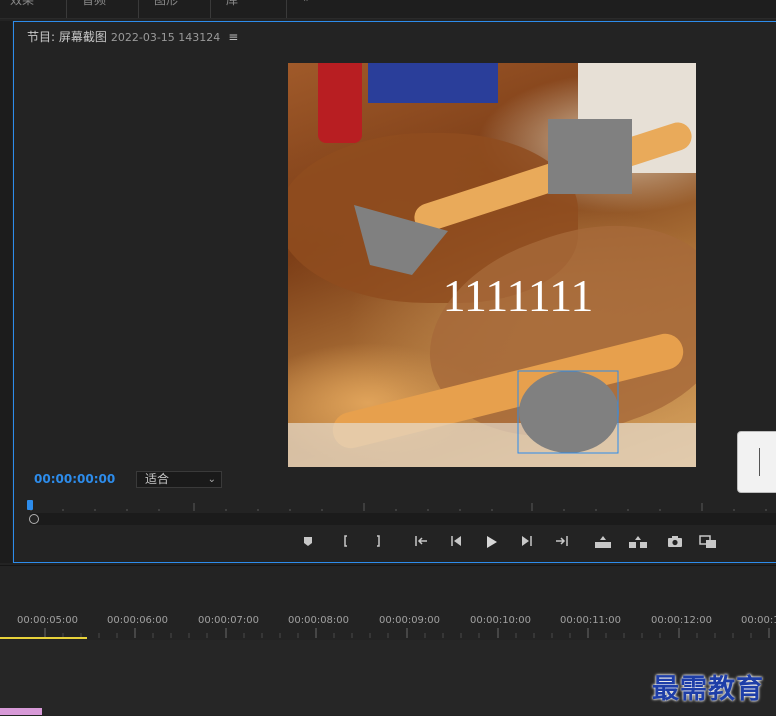 Image resolution: width=776 pixels, height=716 pixels. What do you see at coordinates (590, 156) in the screenshot?
I see `gray-rectangle-shape` at bounding box center [590, 156].